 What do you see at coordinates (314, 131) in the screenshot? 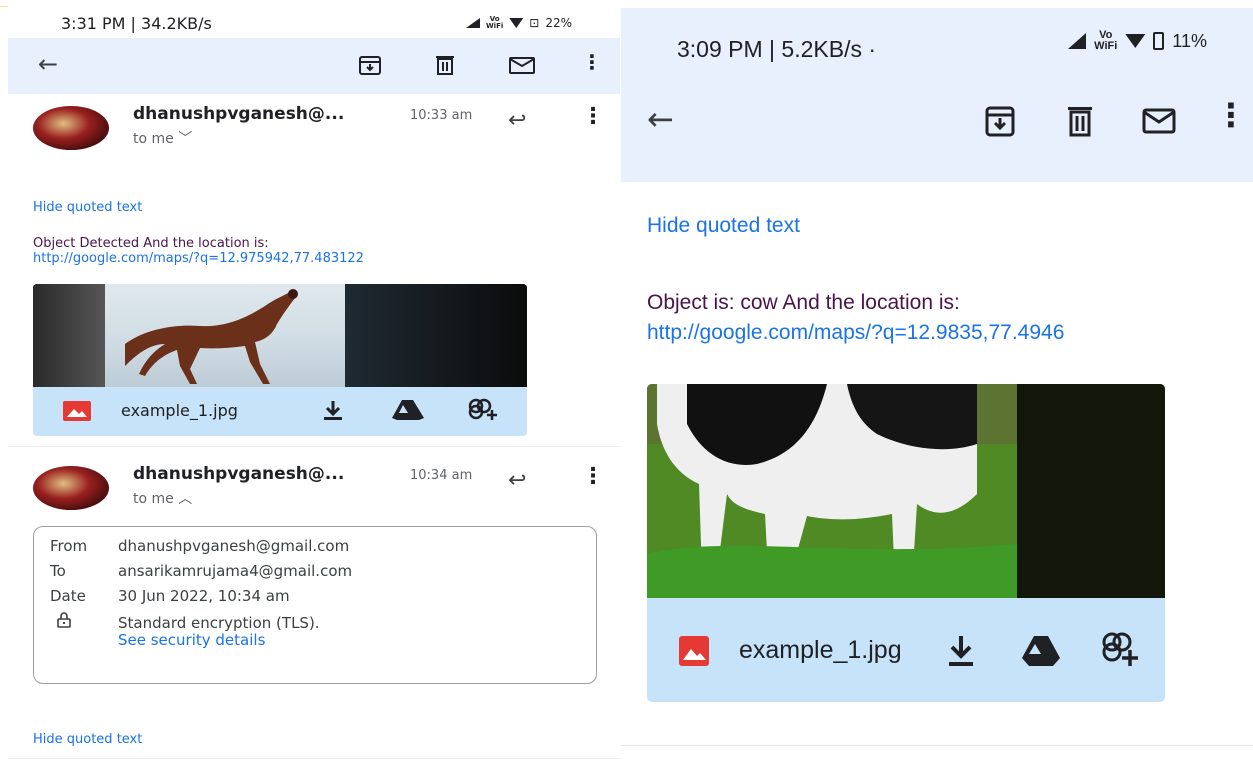
I see `message-header: dhanushpvganesh@... 10:33 am to me ﹀ ↩ ⋮` at bounding box center [314, 131].